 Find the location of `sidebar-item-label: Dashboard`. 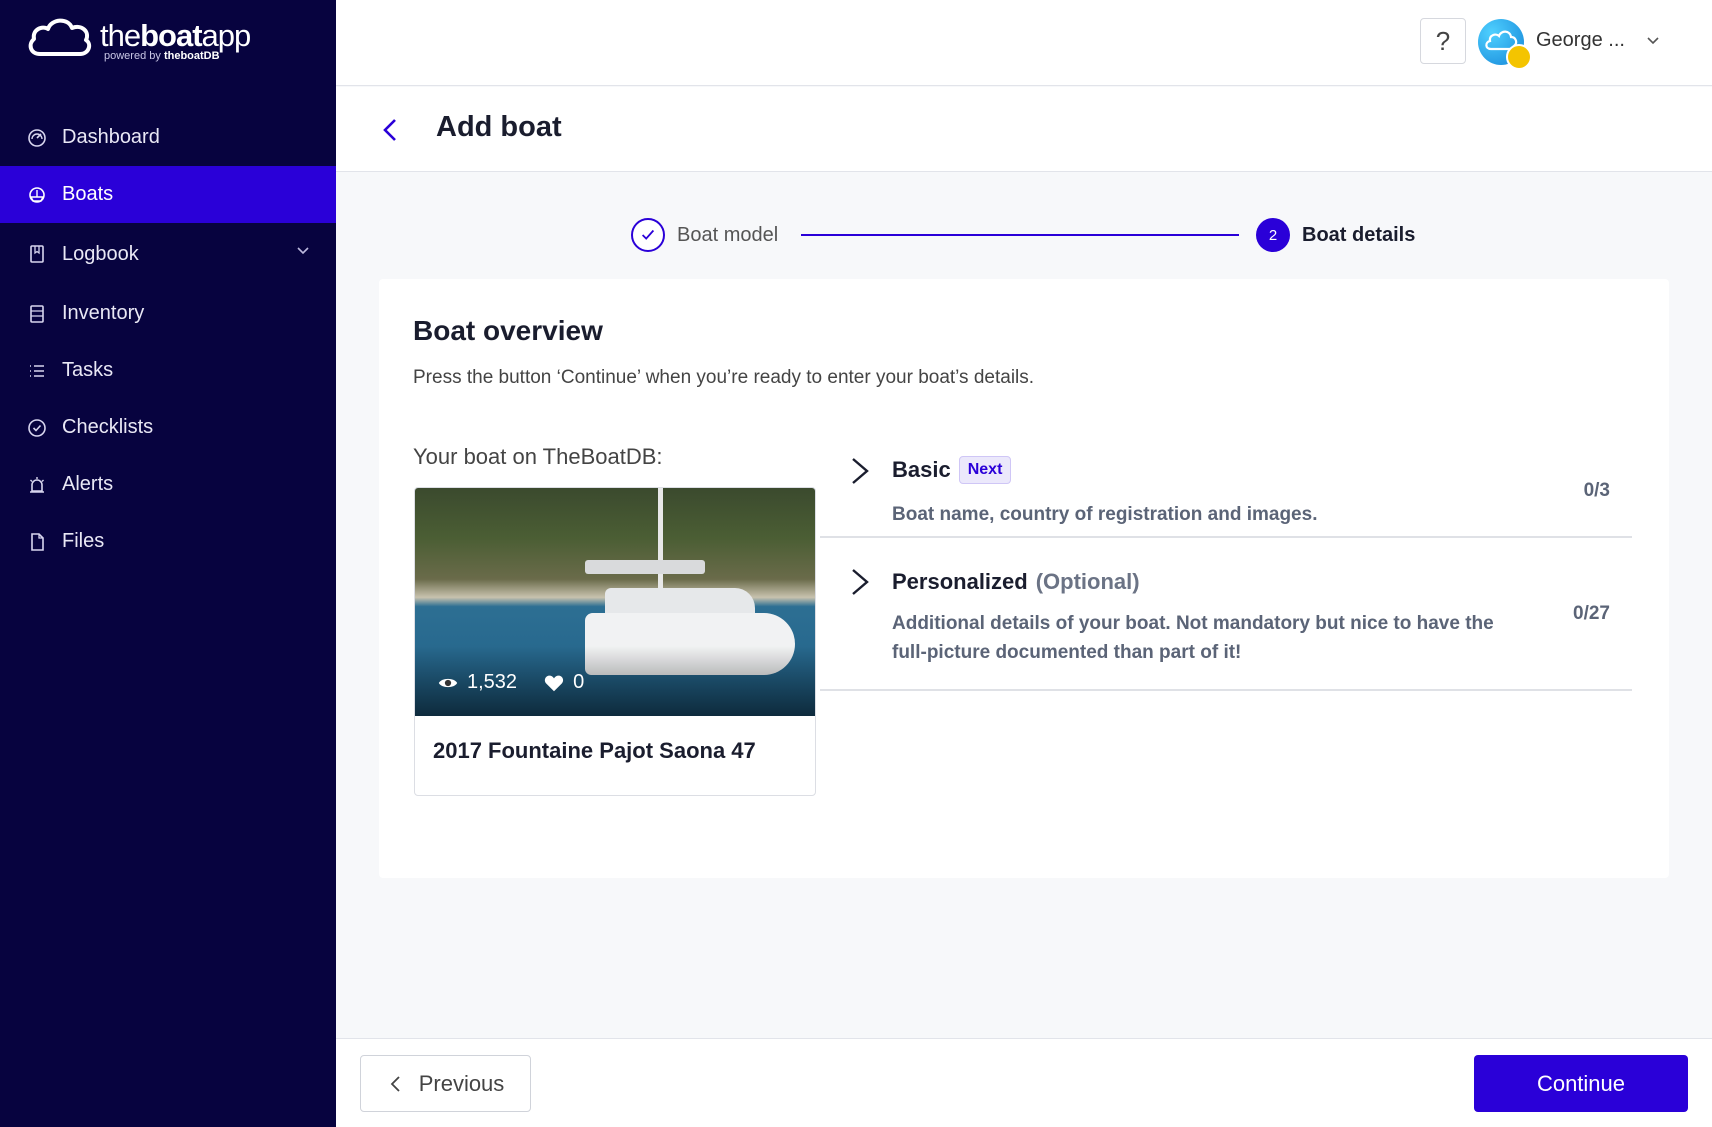

sidebar-item-label: Dashboard is located at coordinates (111, 137).